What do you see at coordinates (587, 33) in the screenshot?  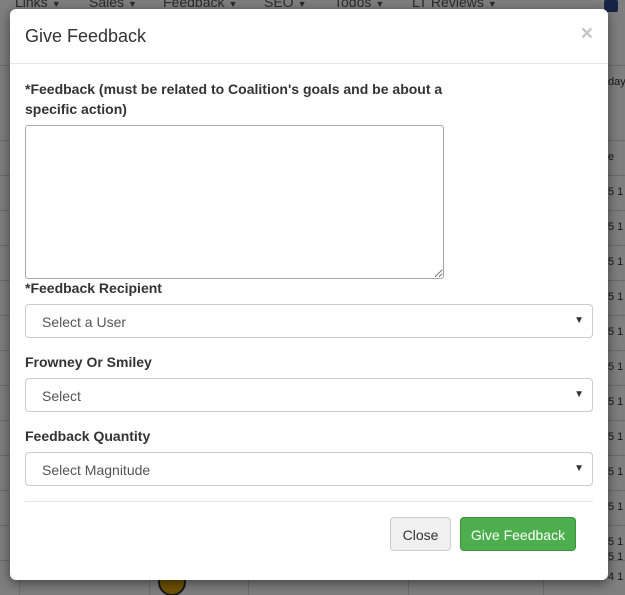 I see `close-icon: ×` at bounding box center [587, 33].